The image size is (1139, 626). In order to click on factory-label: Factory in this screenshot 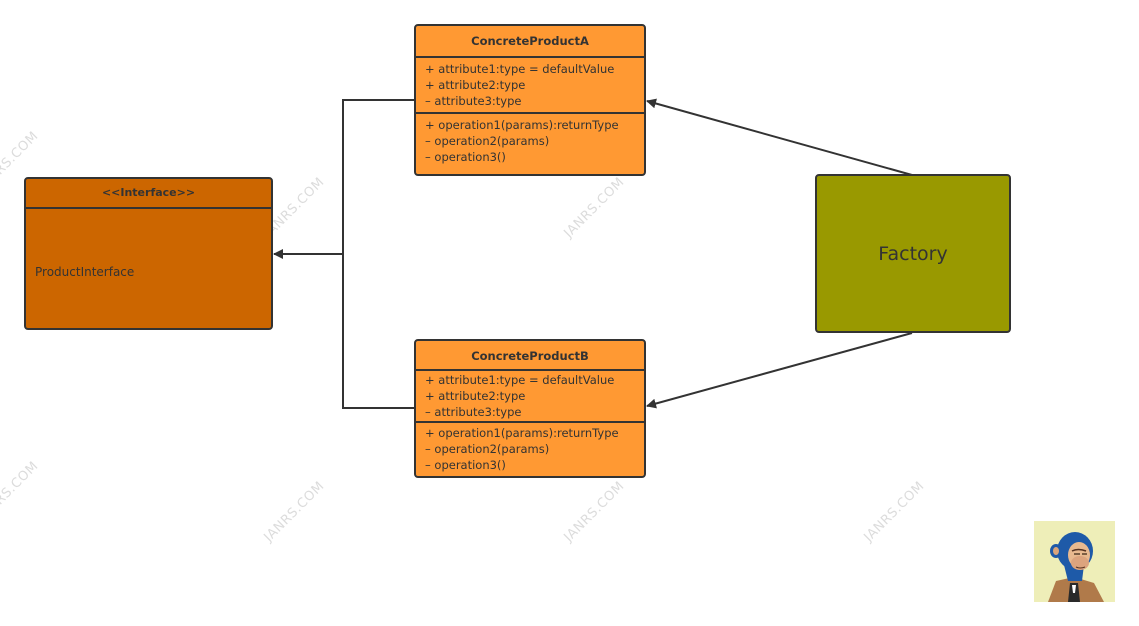, I will do `click(913, 253)`.